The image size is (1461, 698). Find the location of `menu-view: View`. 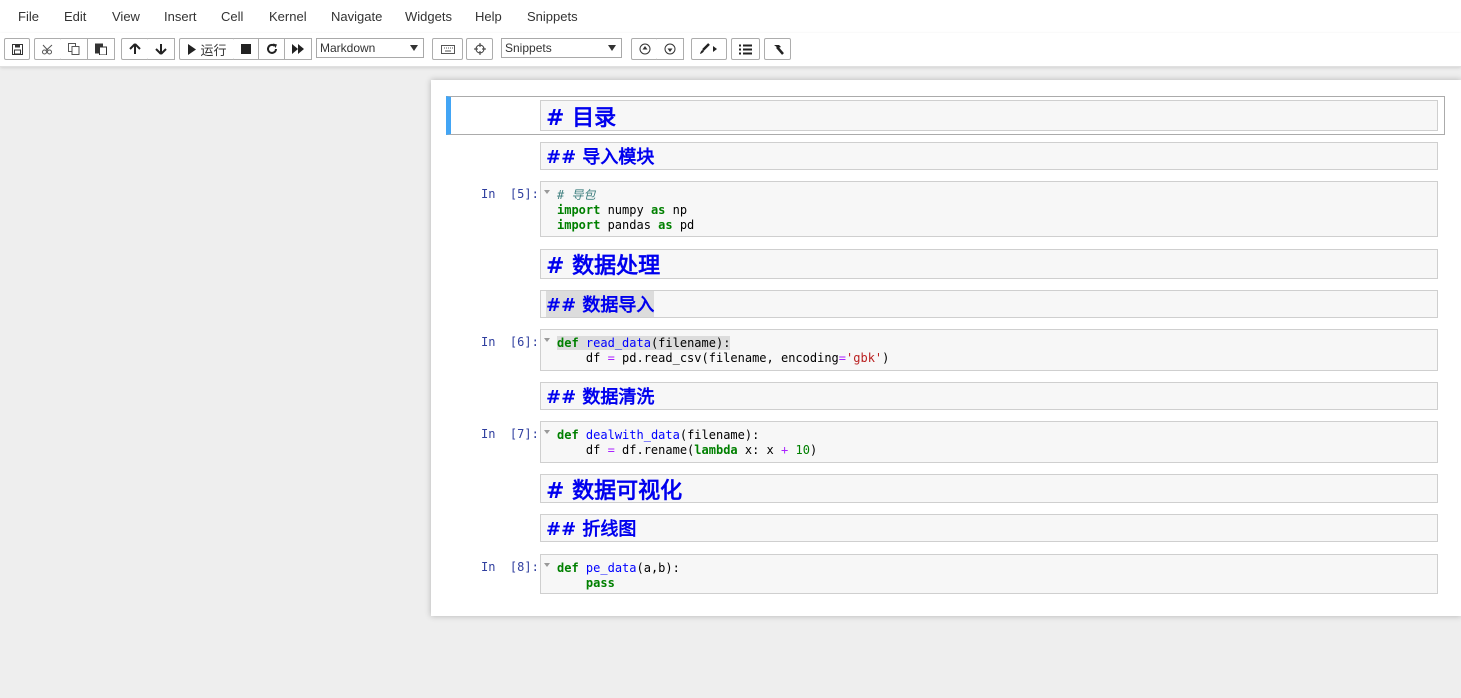

menu-view: View is located at coordinates (126, 16).